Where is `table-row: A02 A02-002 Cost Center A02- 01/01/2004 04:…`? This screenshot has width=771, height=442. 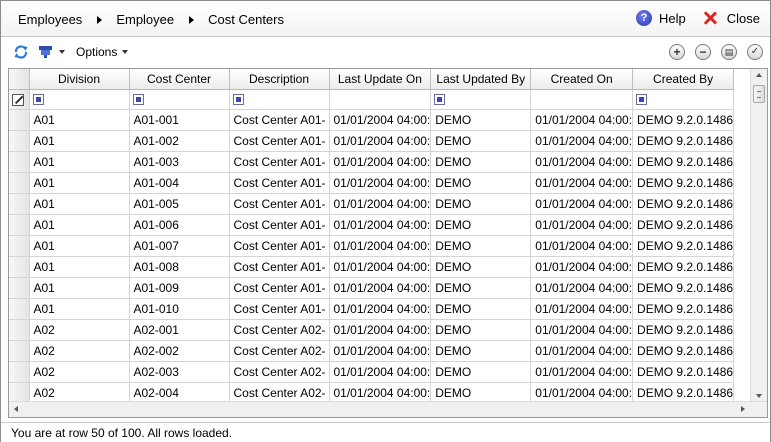 table-row: A02 A02-002 Cost Center A02- 01/01/2004 04:… is located at coordinates (372, 351).